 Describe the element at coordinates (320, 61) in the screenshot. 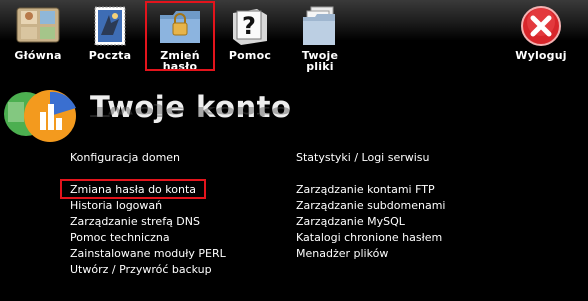

I see `toolbar-files-label: Twoje pliki` at that location.